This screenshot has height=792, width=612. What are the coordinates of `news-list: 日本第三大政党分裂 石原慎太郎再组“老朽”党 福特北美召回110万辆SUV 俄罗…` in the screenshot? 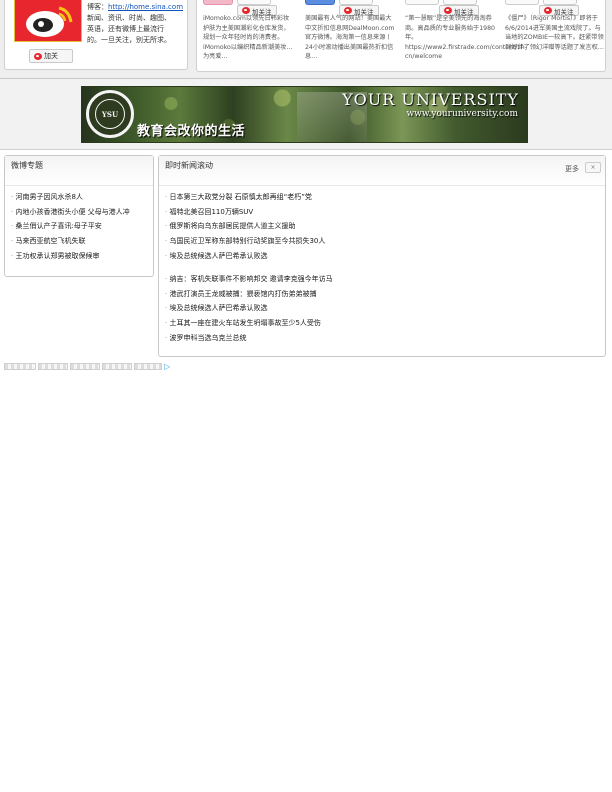 It's located at (380, 226).